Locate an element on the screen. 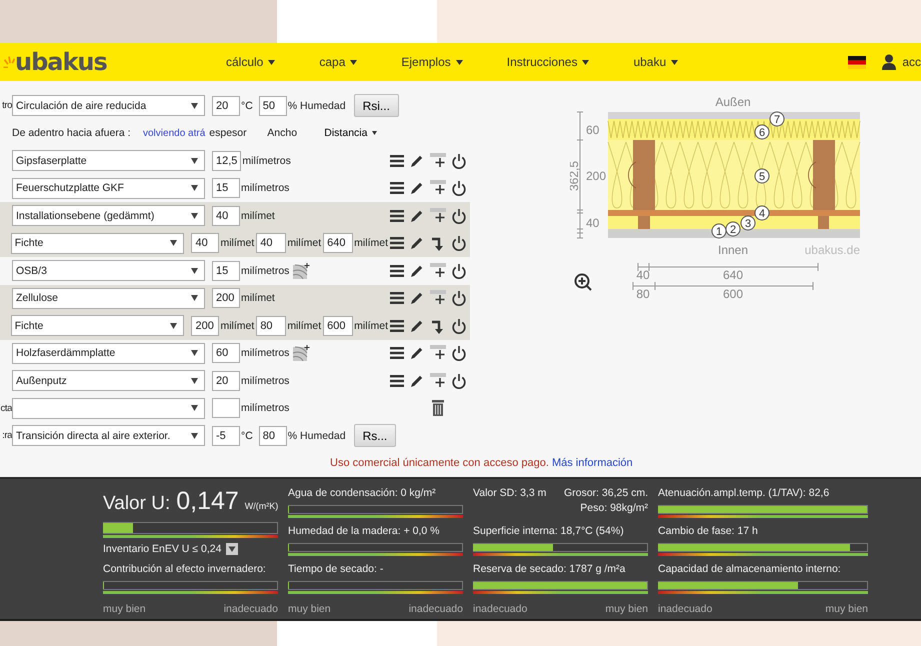  scale-label: inadecuado is located at coordinates (500, 609).